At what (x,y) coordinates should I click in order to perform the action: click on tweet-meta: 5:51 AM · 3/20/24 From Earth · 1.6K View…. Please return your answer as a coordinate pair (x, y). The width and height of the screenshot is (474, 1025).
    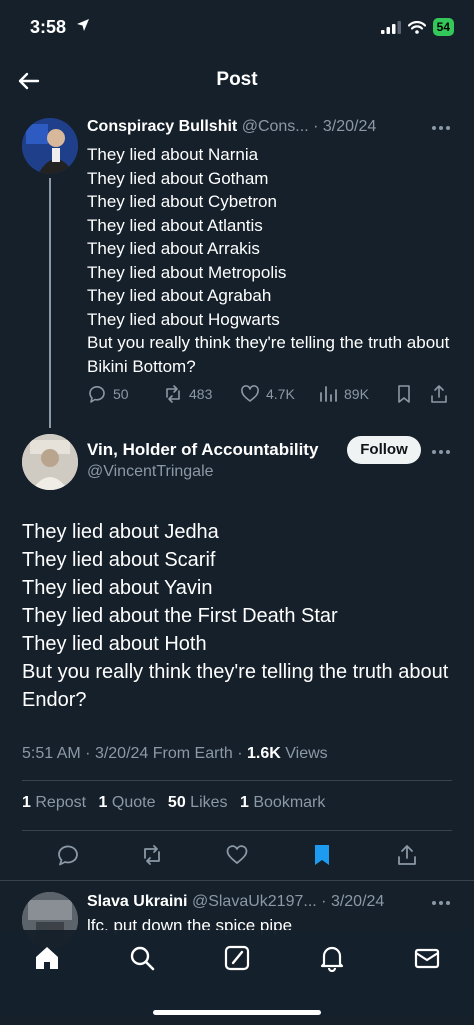
    Looking at the image, I should click on (175, 754).